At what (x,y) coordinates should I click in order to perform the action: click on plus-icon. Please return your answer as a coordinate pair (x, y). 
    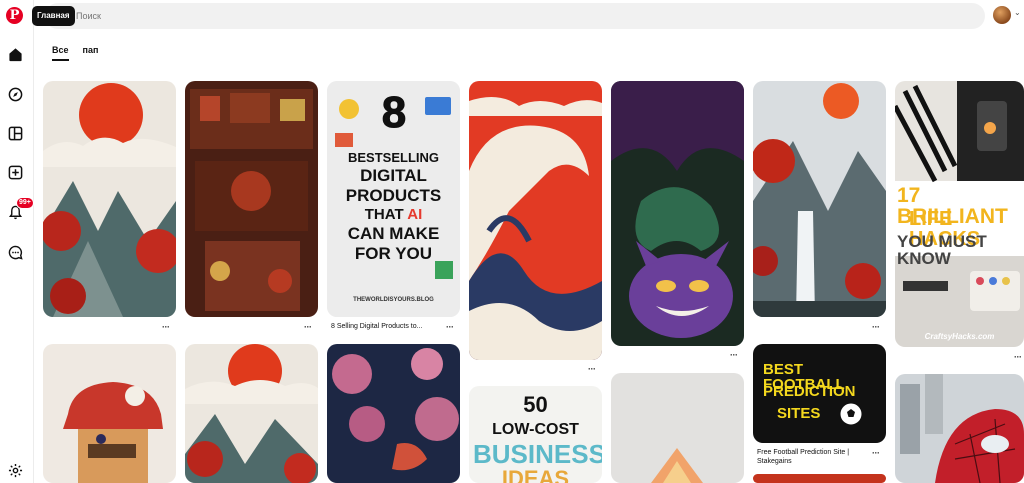
    Looking at the image, I should click on (15, 172).